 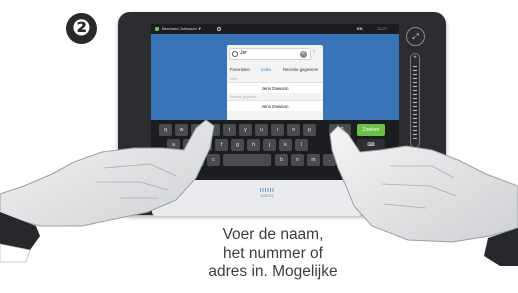 I want to click on key-c: c, so click(x=213, y=160).